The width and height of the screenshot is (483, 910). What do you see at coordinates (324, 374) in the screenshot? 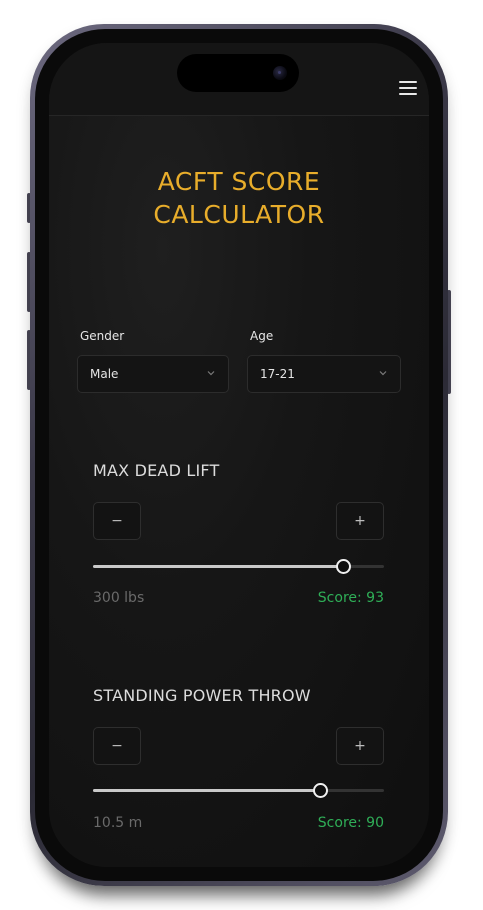
I see `age-select: 17-21` at bounding box center [324, 374].